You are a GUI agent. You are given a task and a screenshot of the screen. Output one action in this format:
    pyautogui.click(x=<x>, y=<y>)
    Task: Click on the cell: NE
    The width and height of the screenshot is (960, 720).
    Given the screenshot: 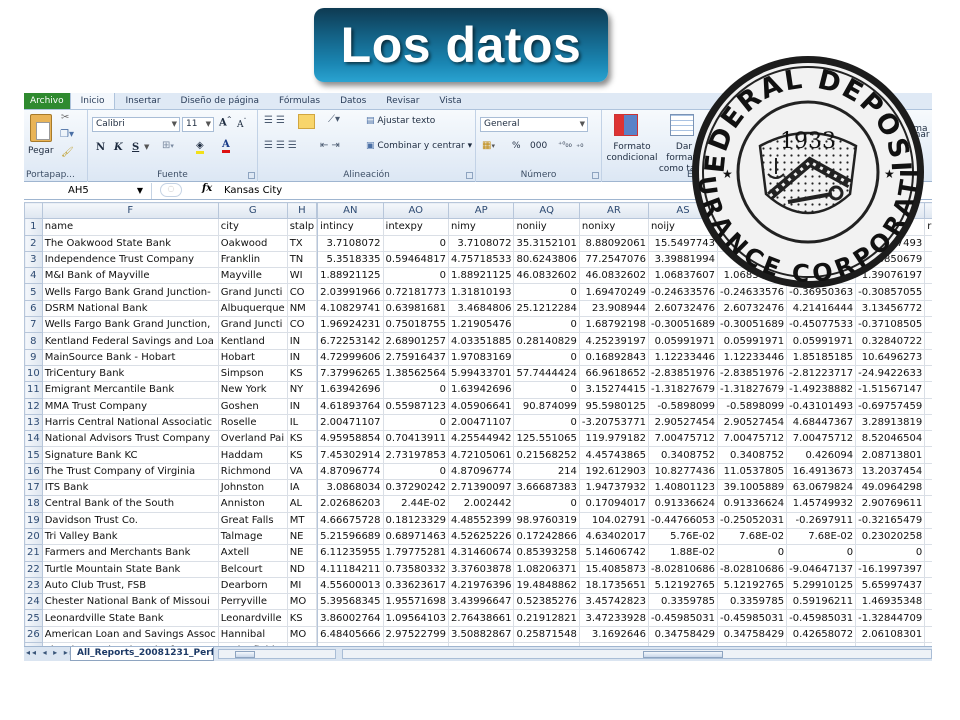 What is the action you would take?
    pyautogui.click(x=302, y=553)
    